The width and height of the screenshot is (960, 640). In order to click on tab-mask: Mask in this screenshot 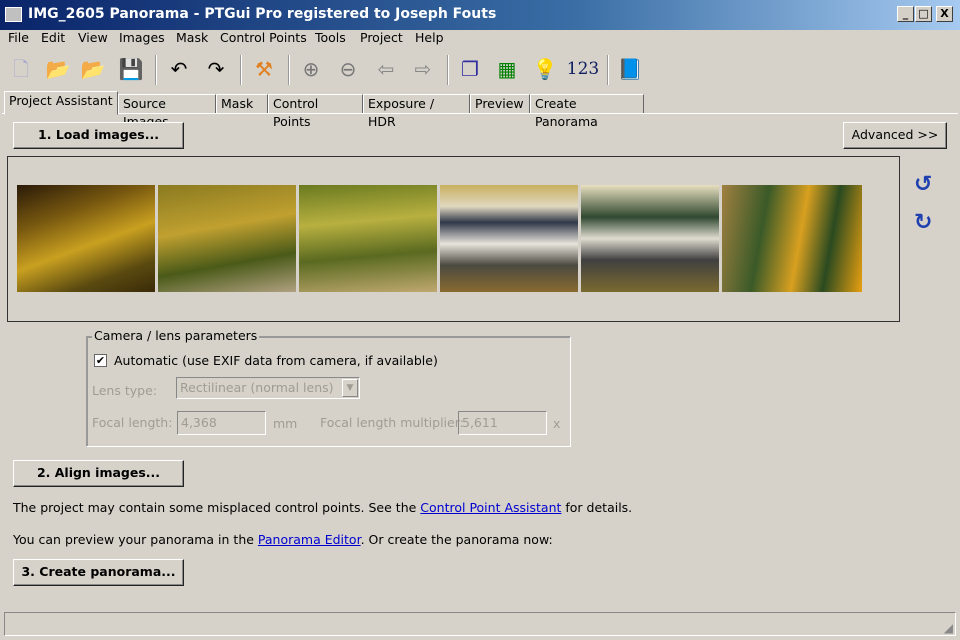, I will do `click(242, 104)`.